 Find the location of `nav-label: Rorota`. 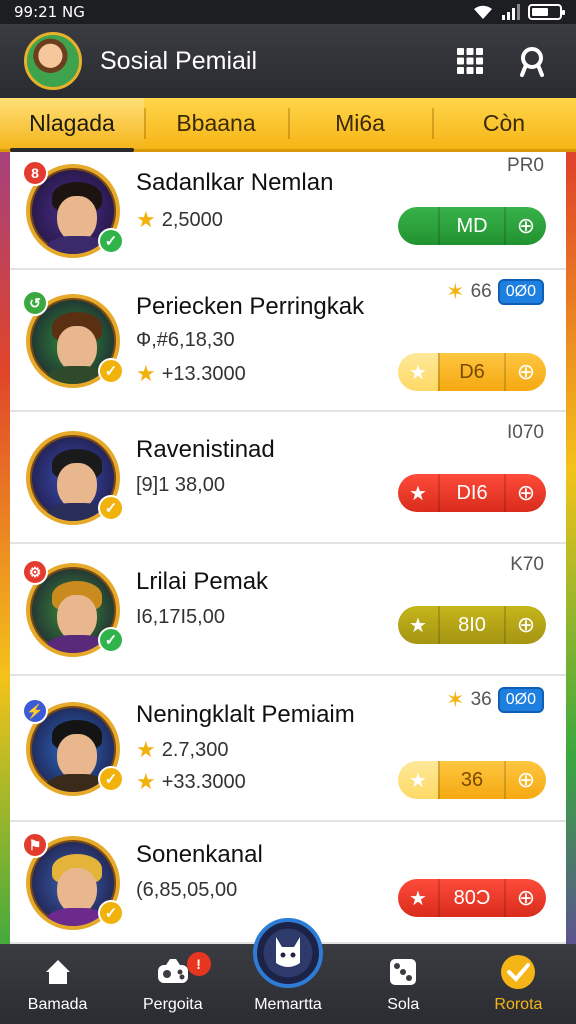

nav-label: Rorota is located at coordinates (518, 1004).